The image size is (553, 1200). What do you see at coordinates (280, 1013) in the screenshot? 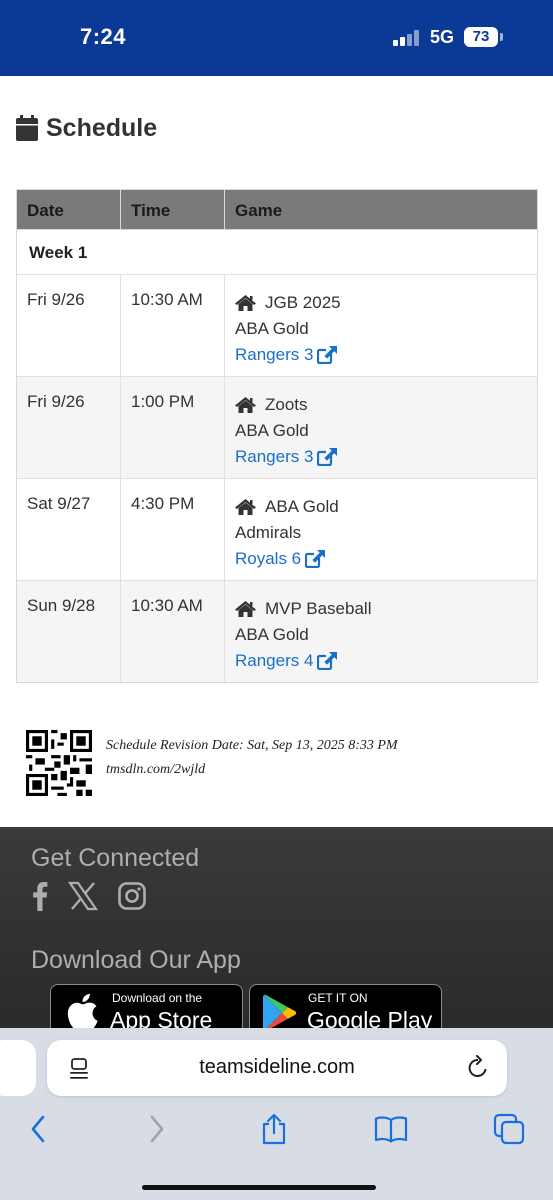
I see `google-play-icon` at bounding box center [280, 1013].